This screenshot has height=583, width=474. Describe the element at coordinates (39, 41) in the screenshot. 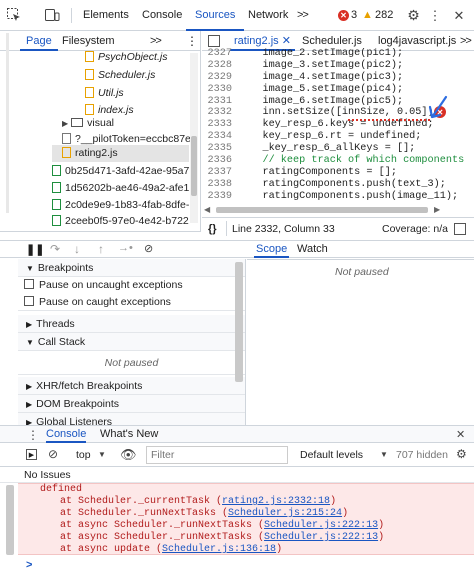

I see `tab-page: Page` at that location.